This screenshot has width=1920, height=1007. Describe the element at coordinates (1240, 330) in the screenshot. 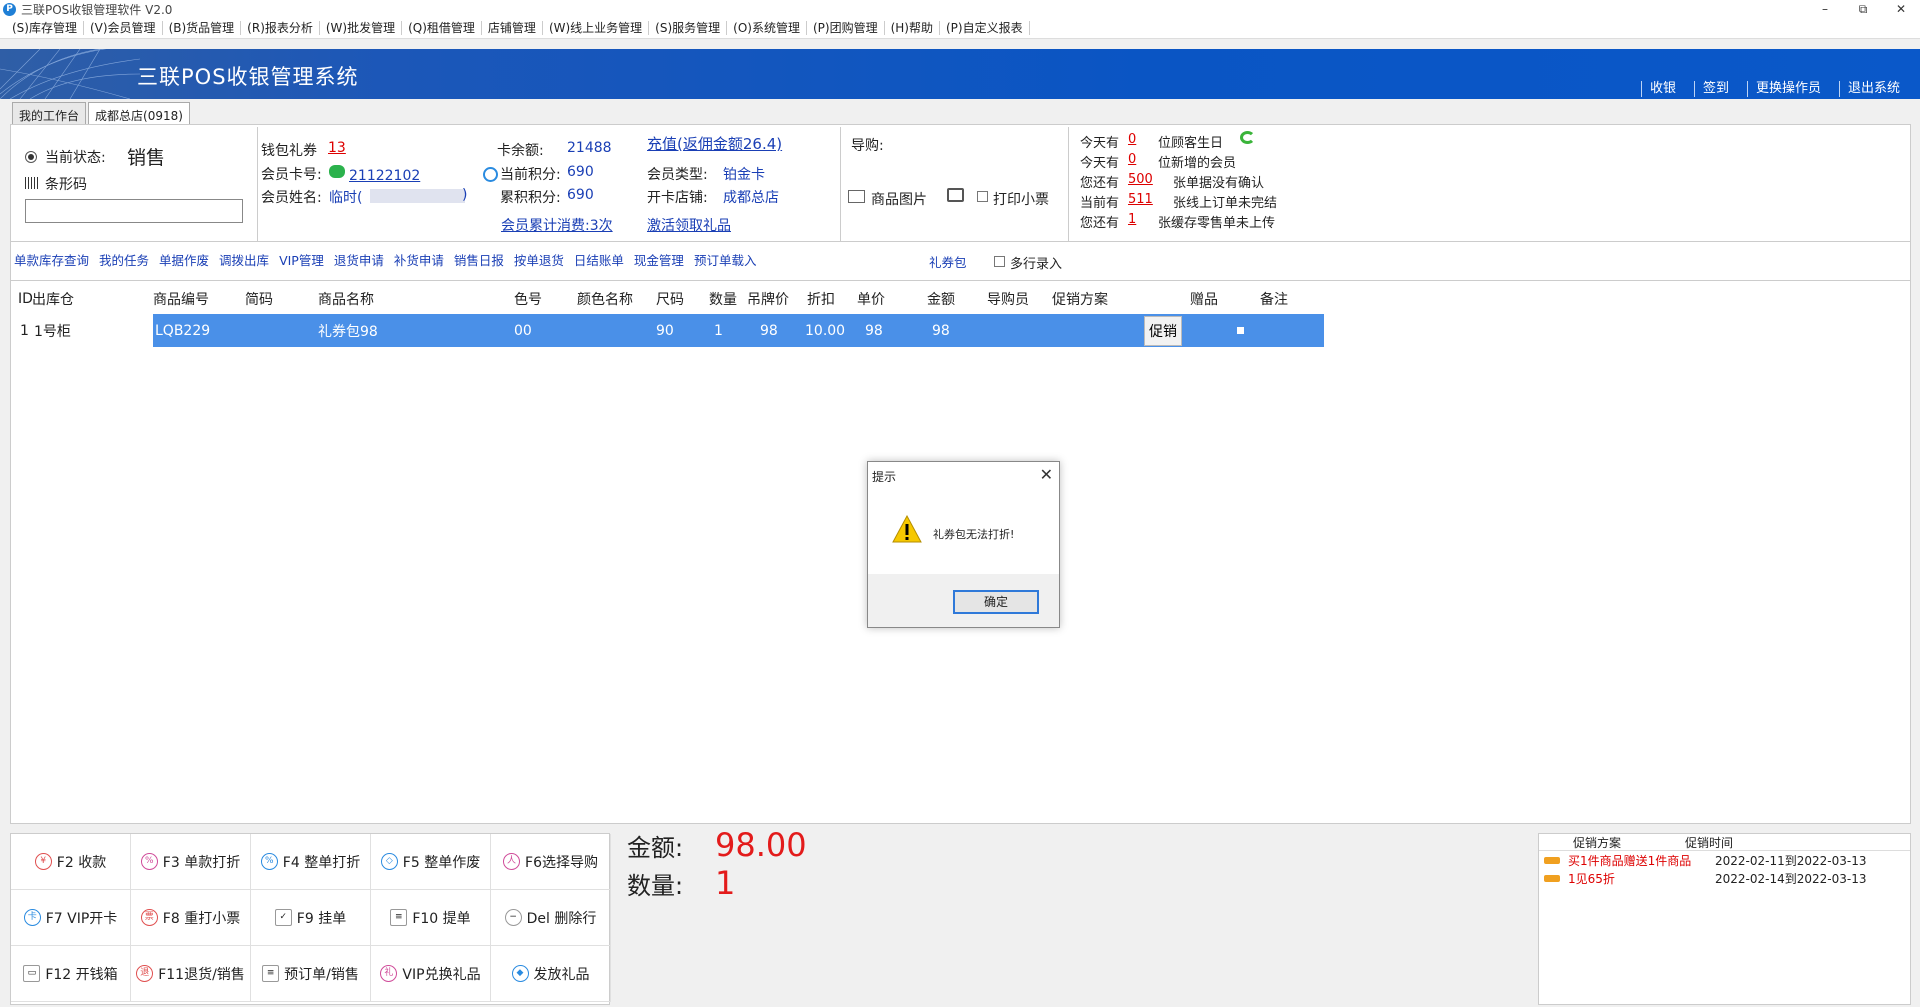

I see `gift-checkbox` at that location.